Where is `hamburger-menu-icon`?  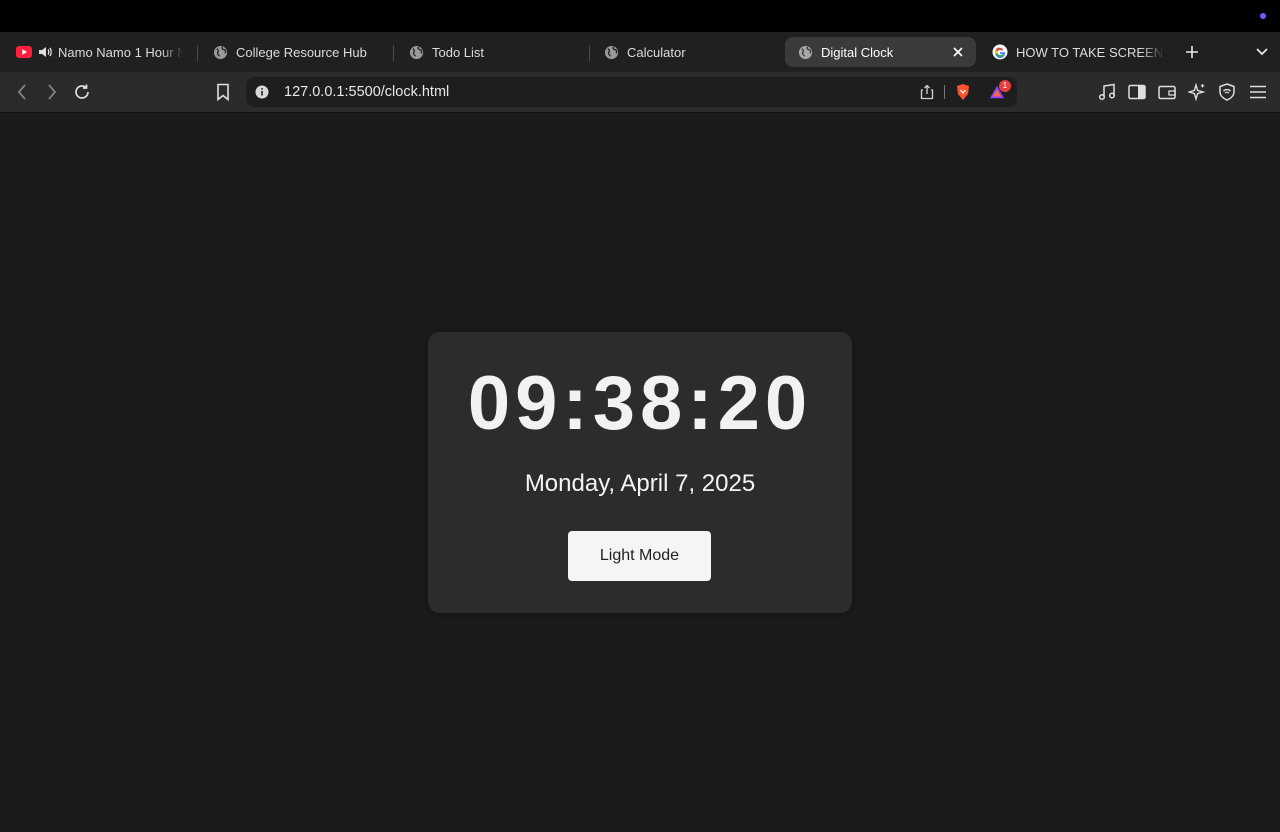
hamburger-menu-icon is located at coordinates (1258, 92).